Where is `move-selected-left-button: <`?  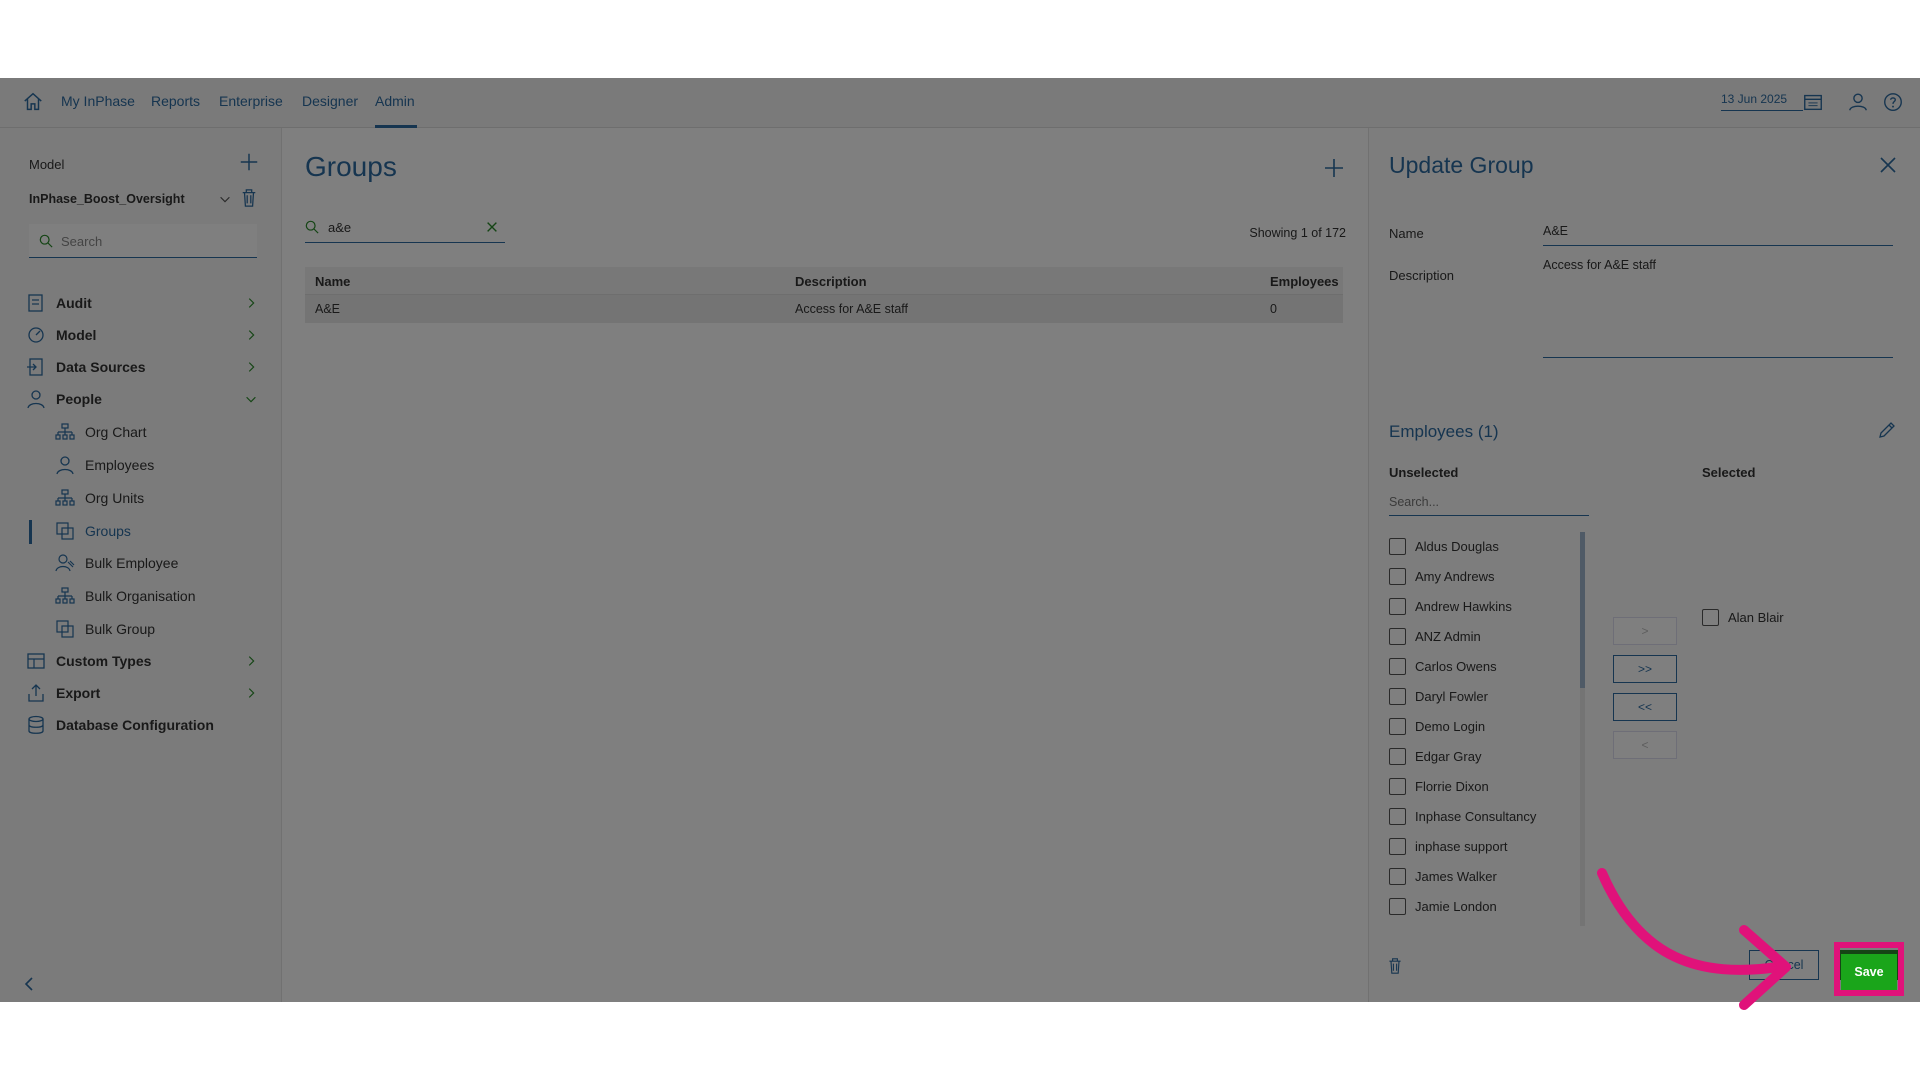 move-selected-left-button: < is located at coordinates (1645, 745).